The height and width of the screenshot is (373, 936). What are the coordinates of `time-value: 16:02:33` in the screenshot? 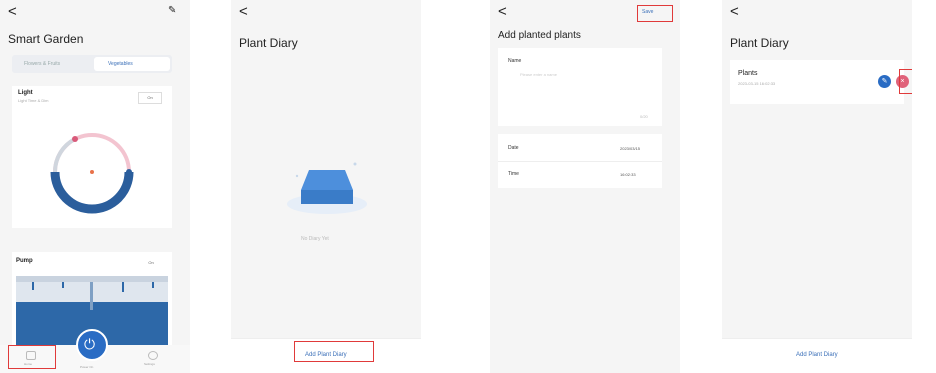 It's located at (628, 174).